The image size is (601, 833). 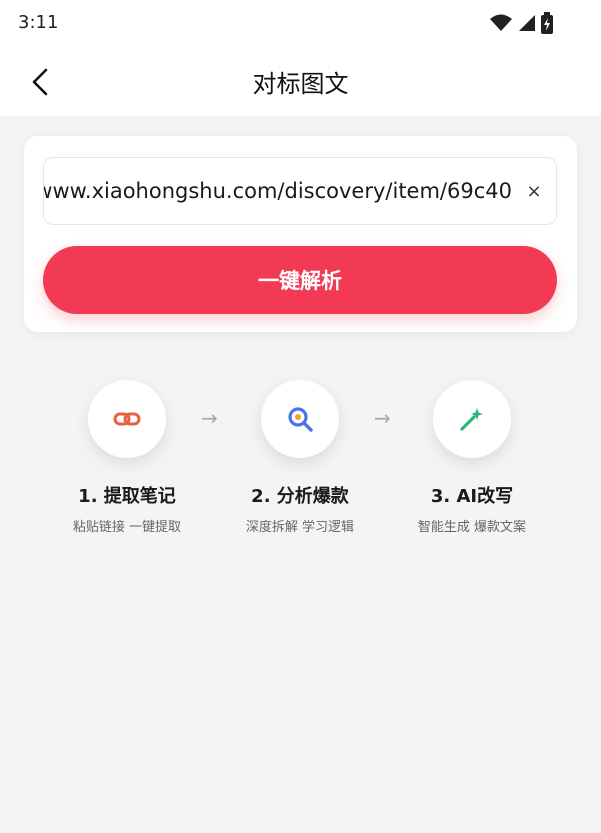 I want to click on battery-icon, so click(x=547, y=23).